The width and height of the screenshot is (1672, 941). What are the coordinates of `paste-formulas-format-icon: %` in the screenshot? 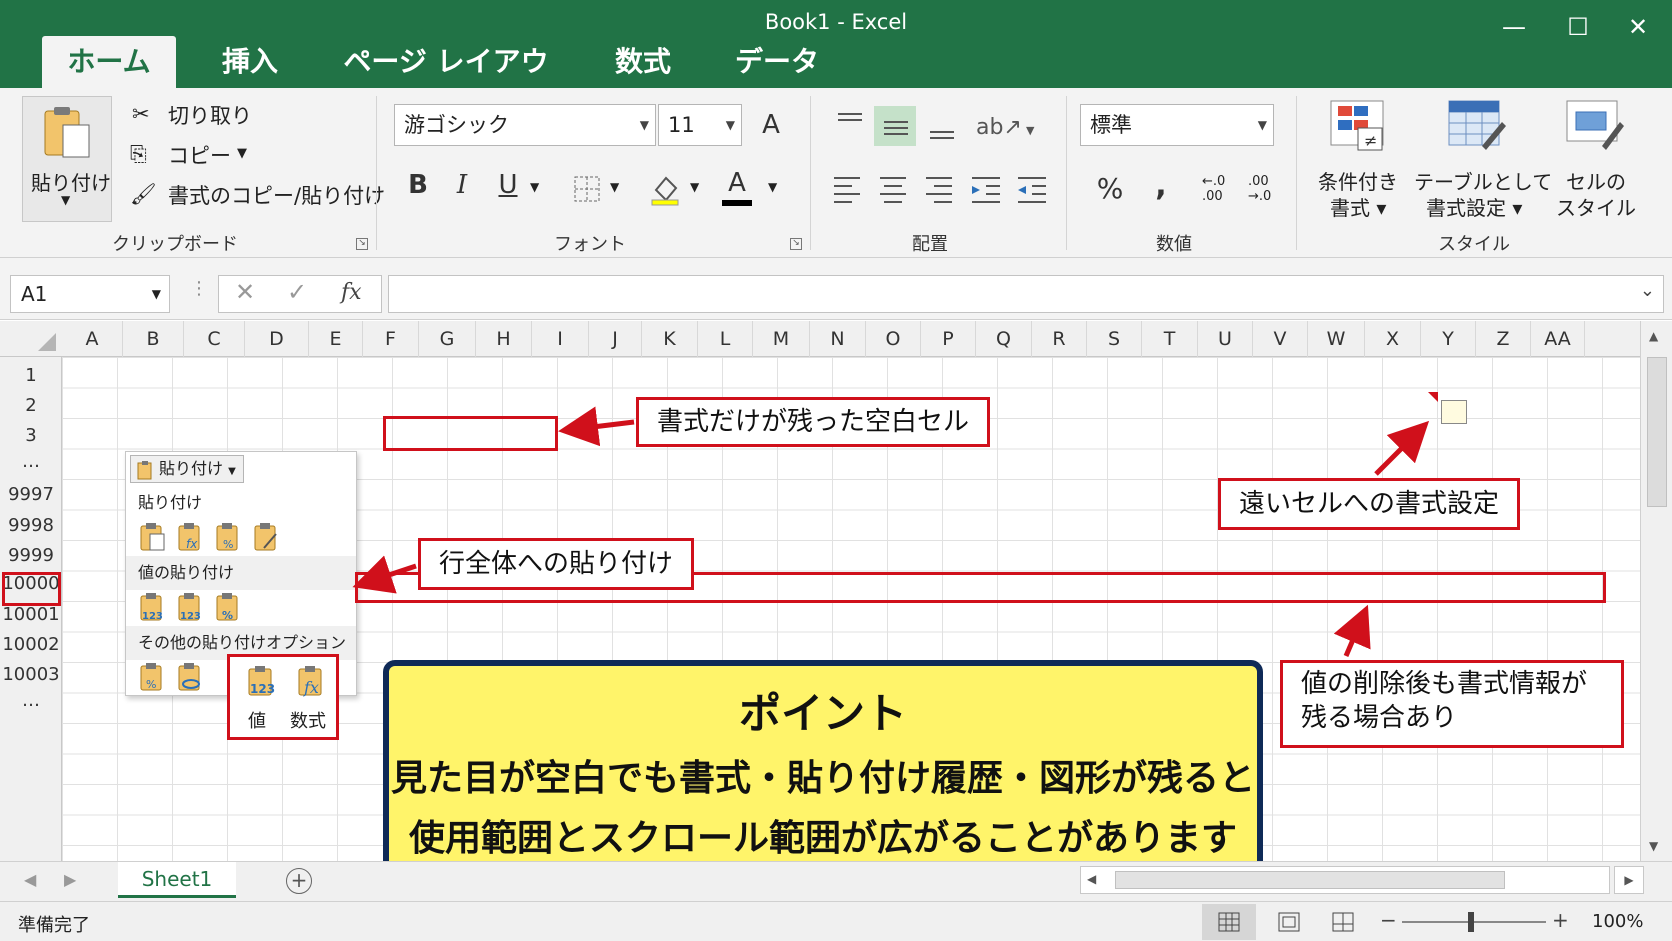 It's located at (228, 537).